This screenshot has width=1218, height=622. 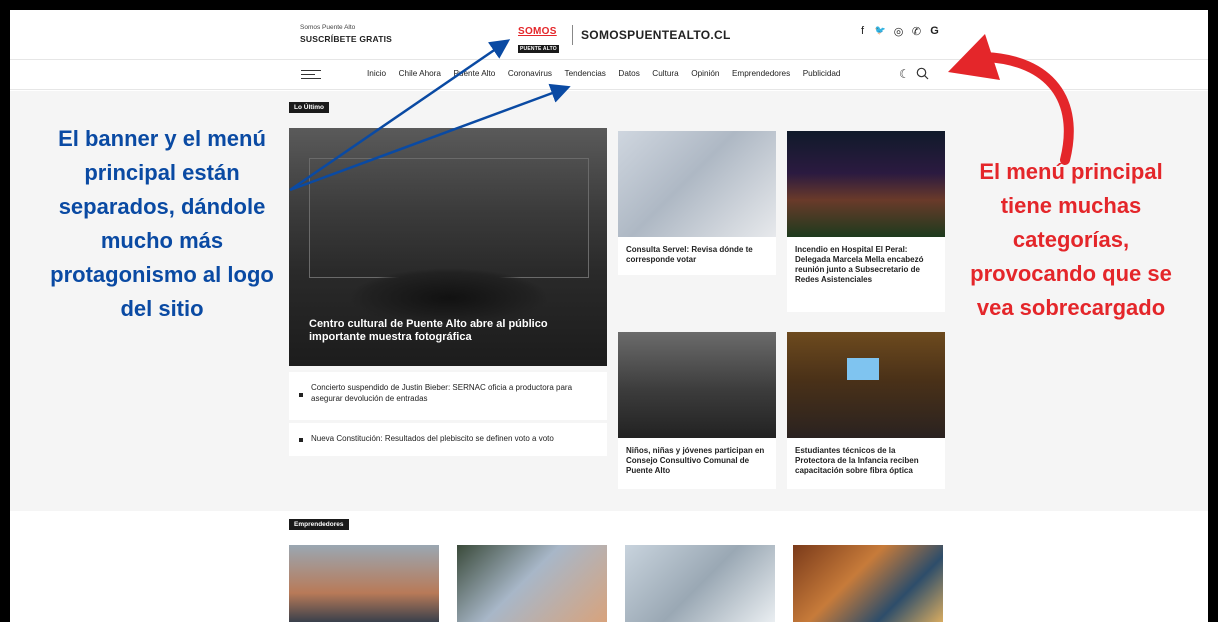 I want to click on nav-item-opinion: Opinión, so click(x=705, y=73).